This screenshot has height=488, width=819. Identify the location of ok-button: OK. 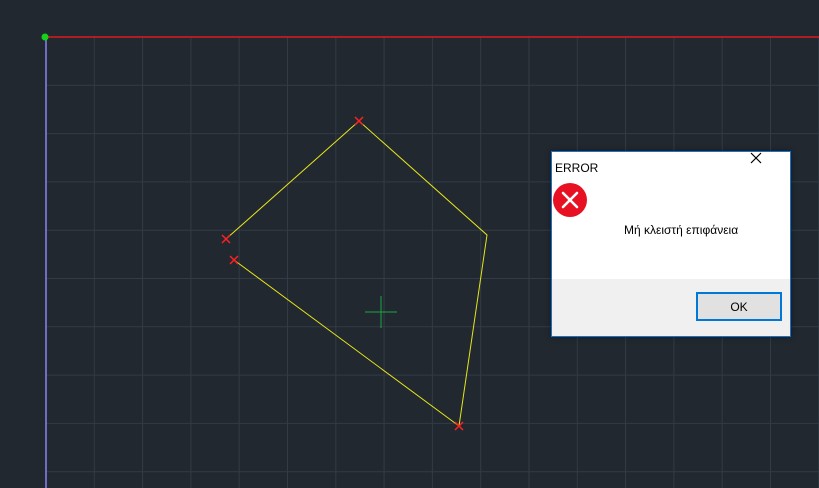
(739, 306).